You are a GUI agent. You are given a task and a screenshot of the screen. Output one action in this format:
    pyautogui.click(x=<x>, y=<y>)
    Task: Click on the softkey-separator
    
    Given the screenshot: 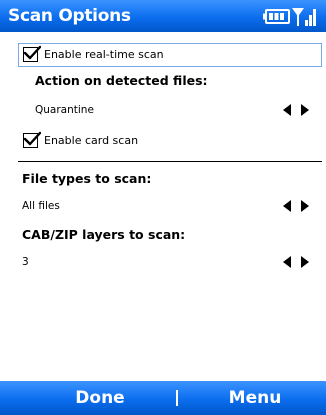 What is the action you would take?
    pyautogui.click(x=177, y=398)
    